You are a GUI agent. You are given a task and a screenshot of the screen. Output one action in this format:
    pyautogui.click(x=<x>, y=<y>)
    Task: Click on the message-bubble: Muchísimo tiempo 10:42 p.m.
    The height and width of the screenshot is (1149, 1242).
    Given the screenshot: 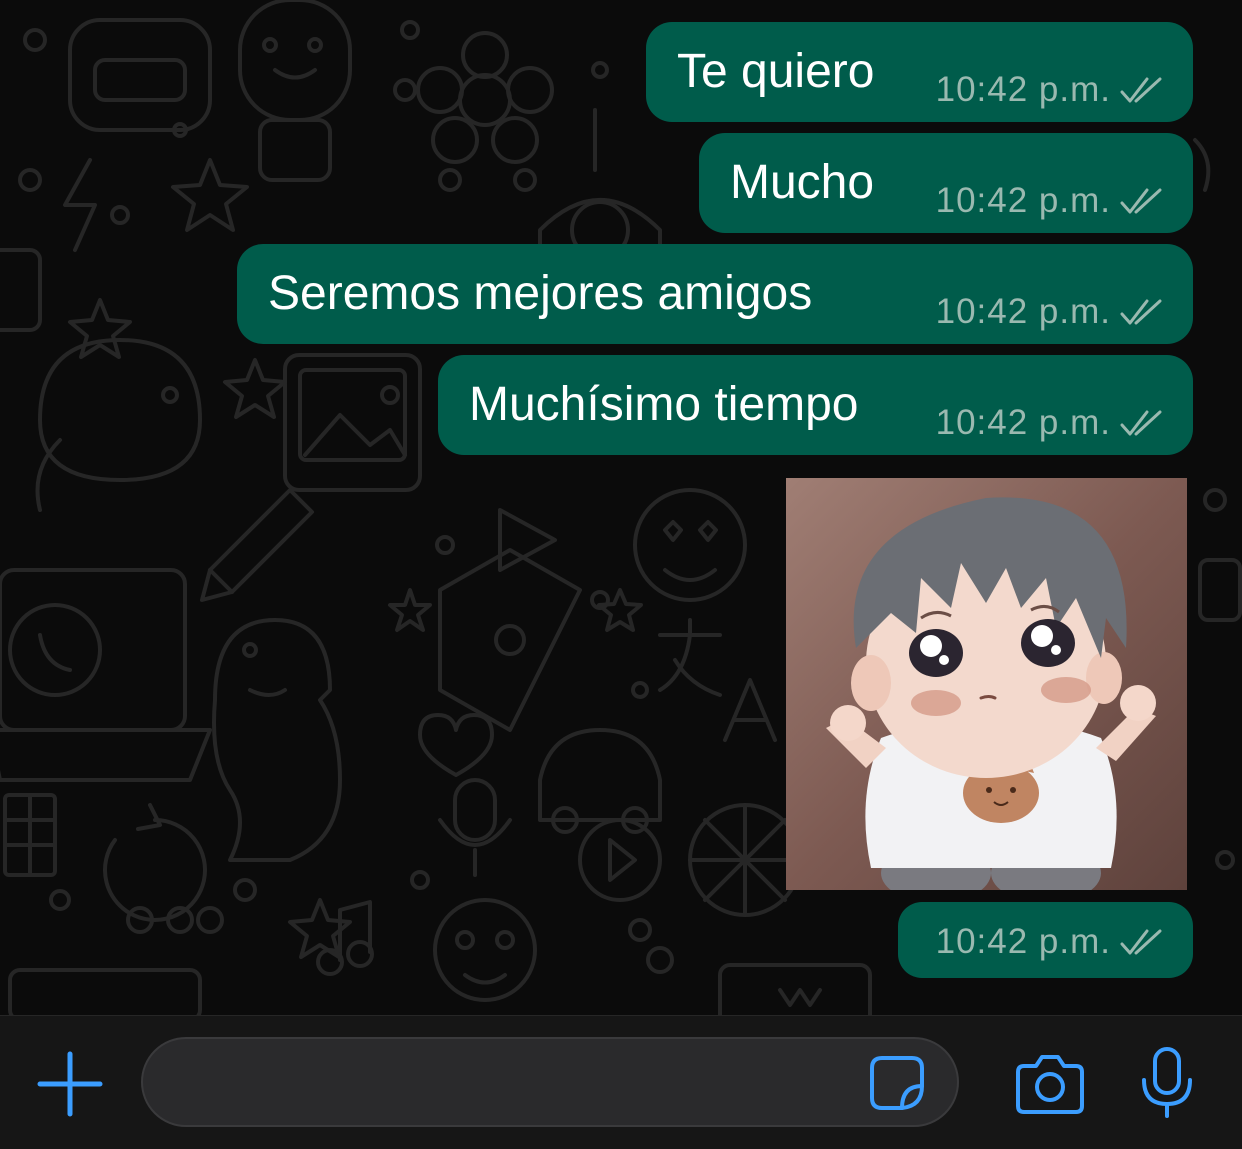 What is the action you would take?
    pyautogui.click(x=815, y=405)
    